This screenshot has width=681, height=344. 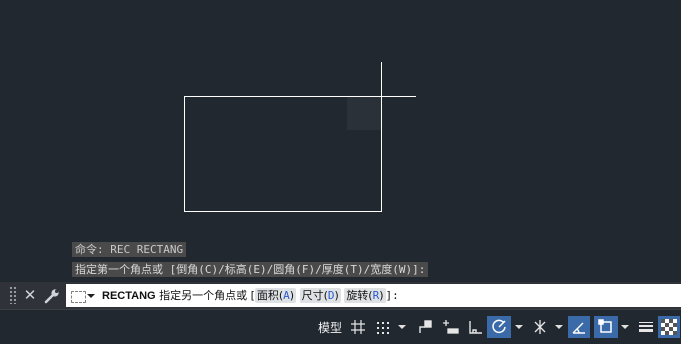 I want to click on object-snap-icon, so click(x=606, y=327).